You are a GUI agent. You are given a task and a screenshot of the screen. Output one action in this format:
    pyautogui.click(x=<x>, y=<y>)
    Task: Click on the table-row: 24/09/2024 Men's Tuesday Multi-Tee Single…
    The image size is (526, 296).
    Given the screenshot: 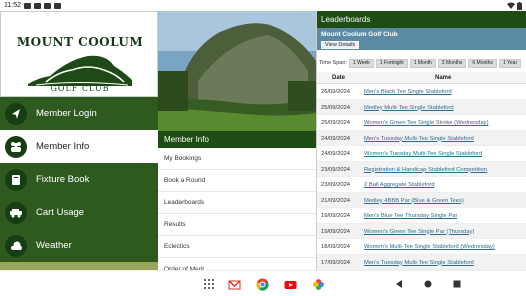 What is the action you would take?
    pyautogui.click(x=421, y=138)
    